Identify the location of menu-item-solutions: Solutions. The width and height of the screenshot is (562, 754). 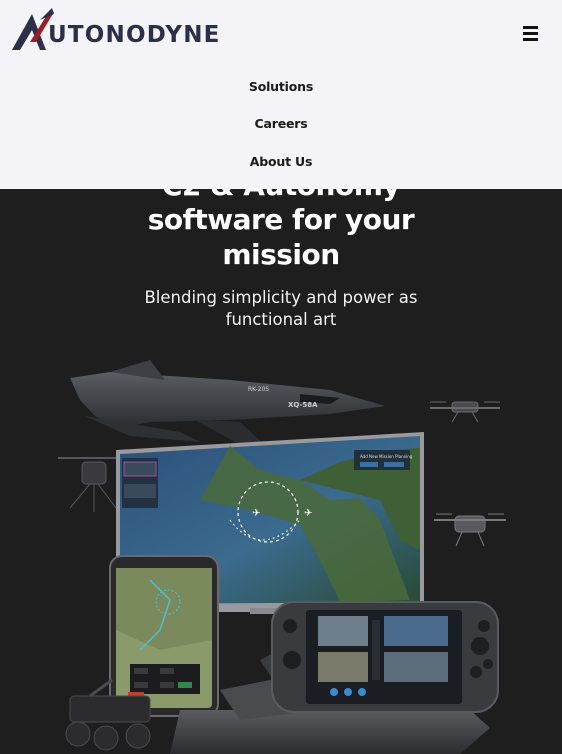
(281, 87).